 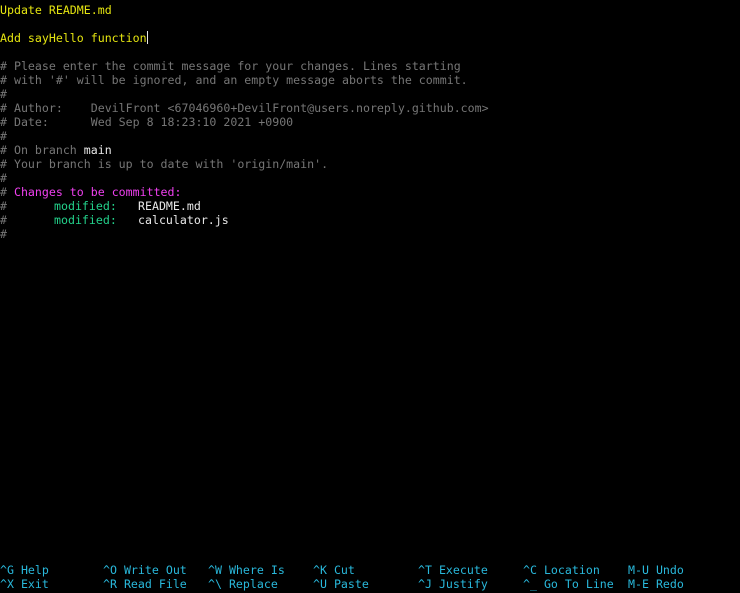 I want to click on shortcut-label: Help, so click(x=34, y=570).